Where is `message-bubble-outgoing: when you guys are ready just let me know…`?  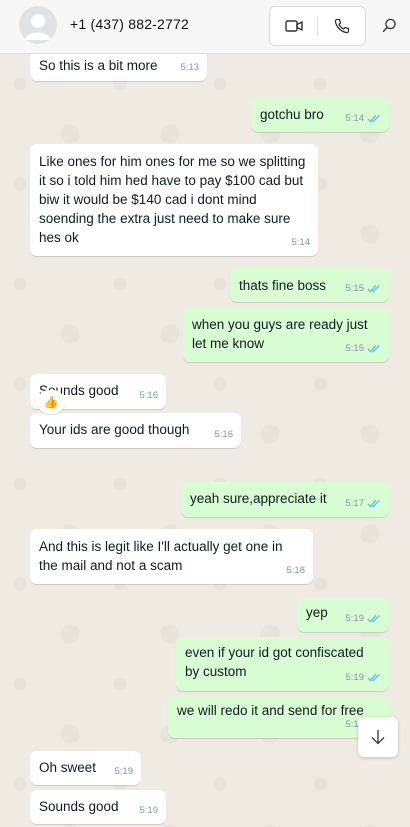 message-bubble-outgoing: when you guys are ready just let me know… is located at coordinates (286, 335).